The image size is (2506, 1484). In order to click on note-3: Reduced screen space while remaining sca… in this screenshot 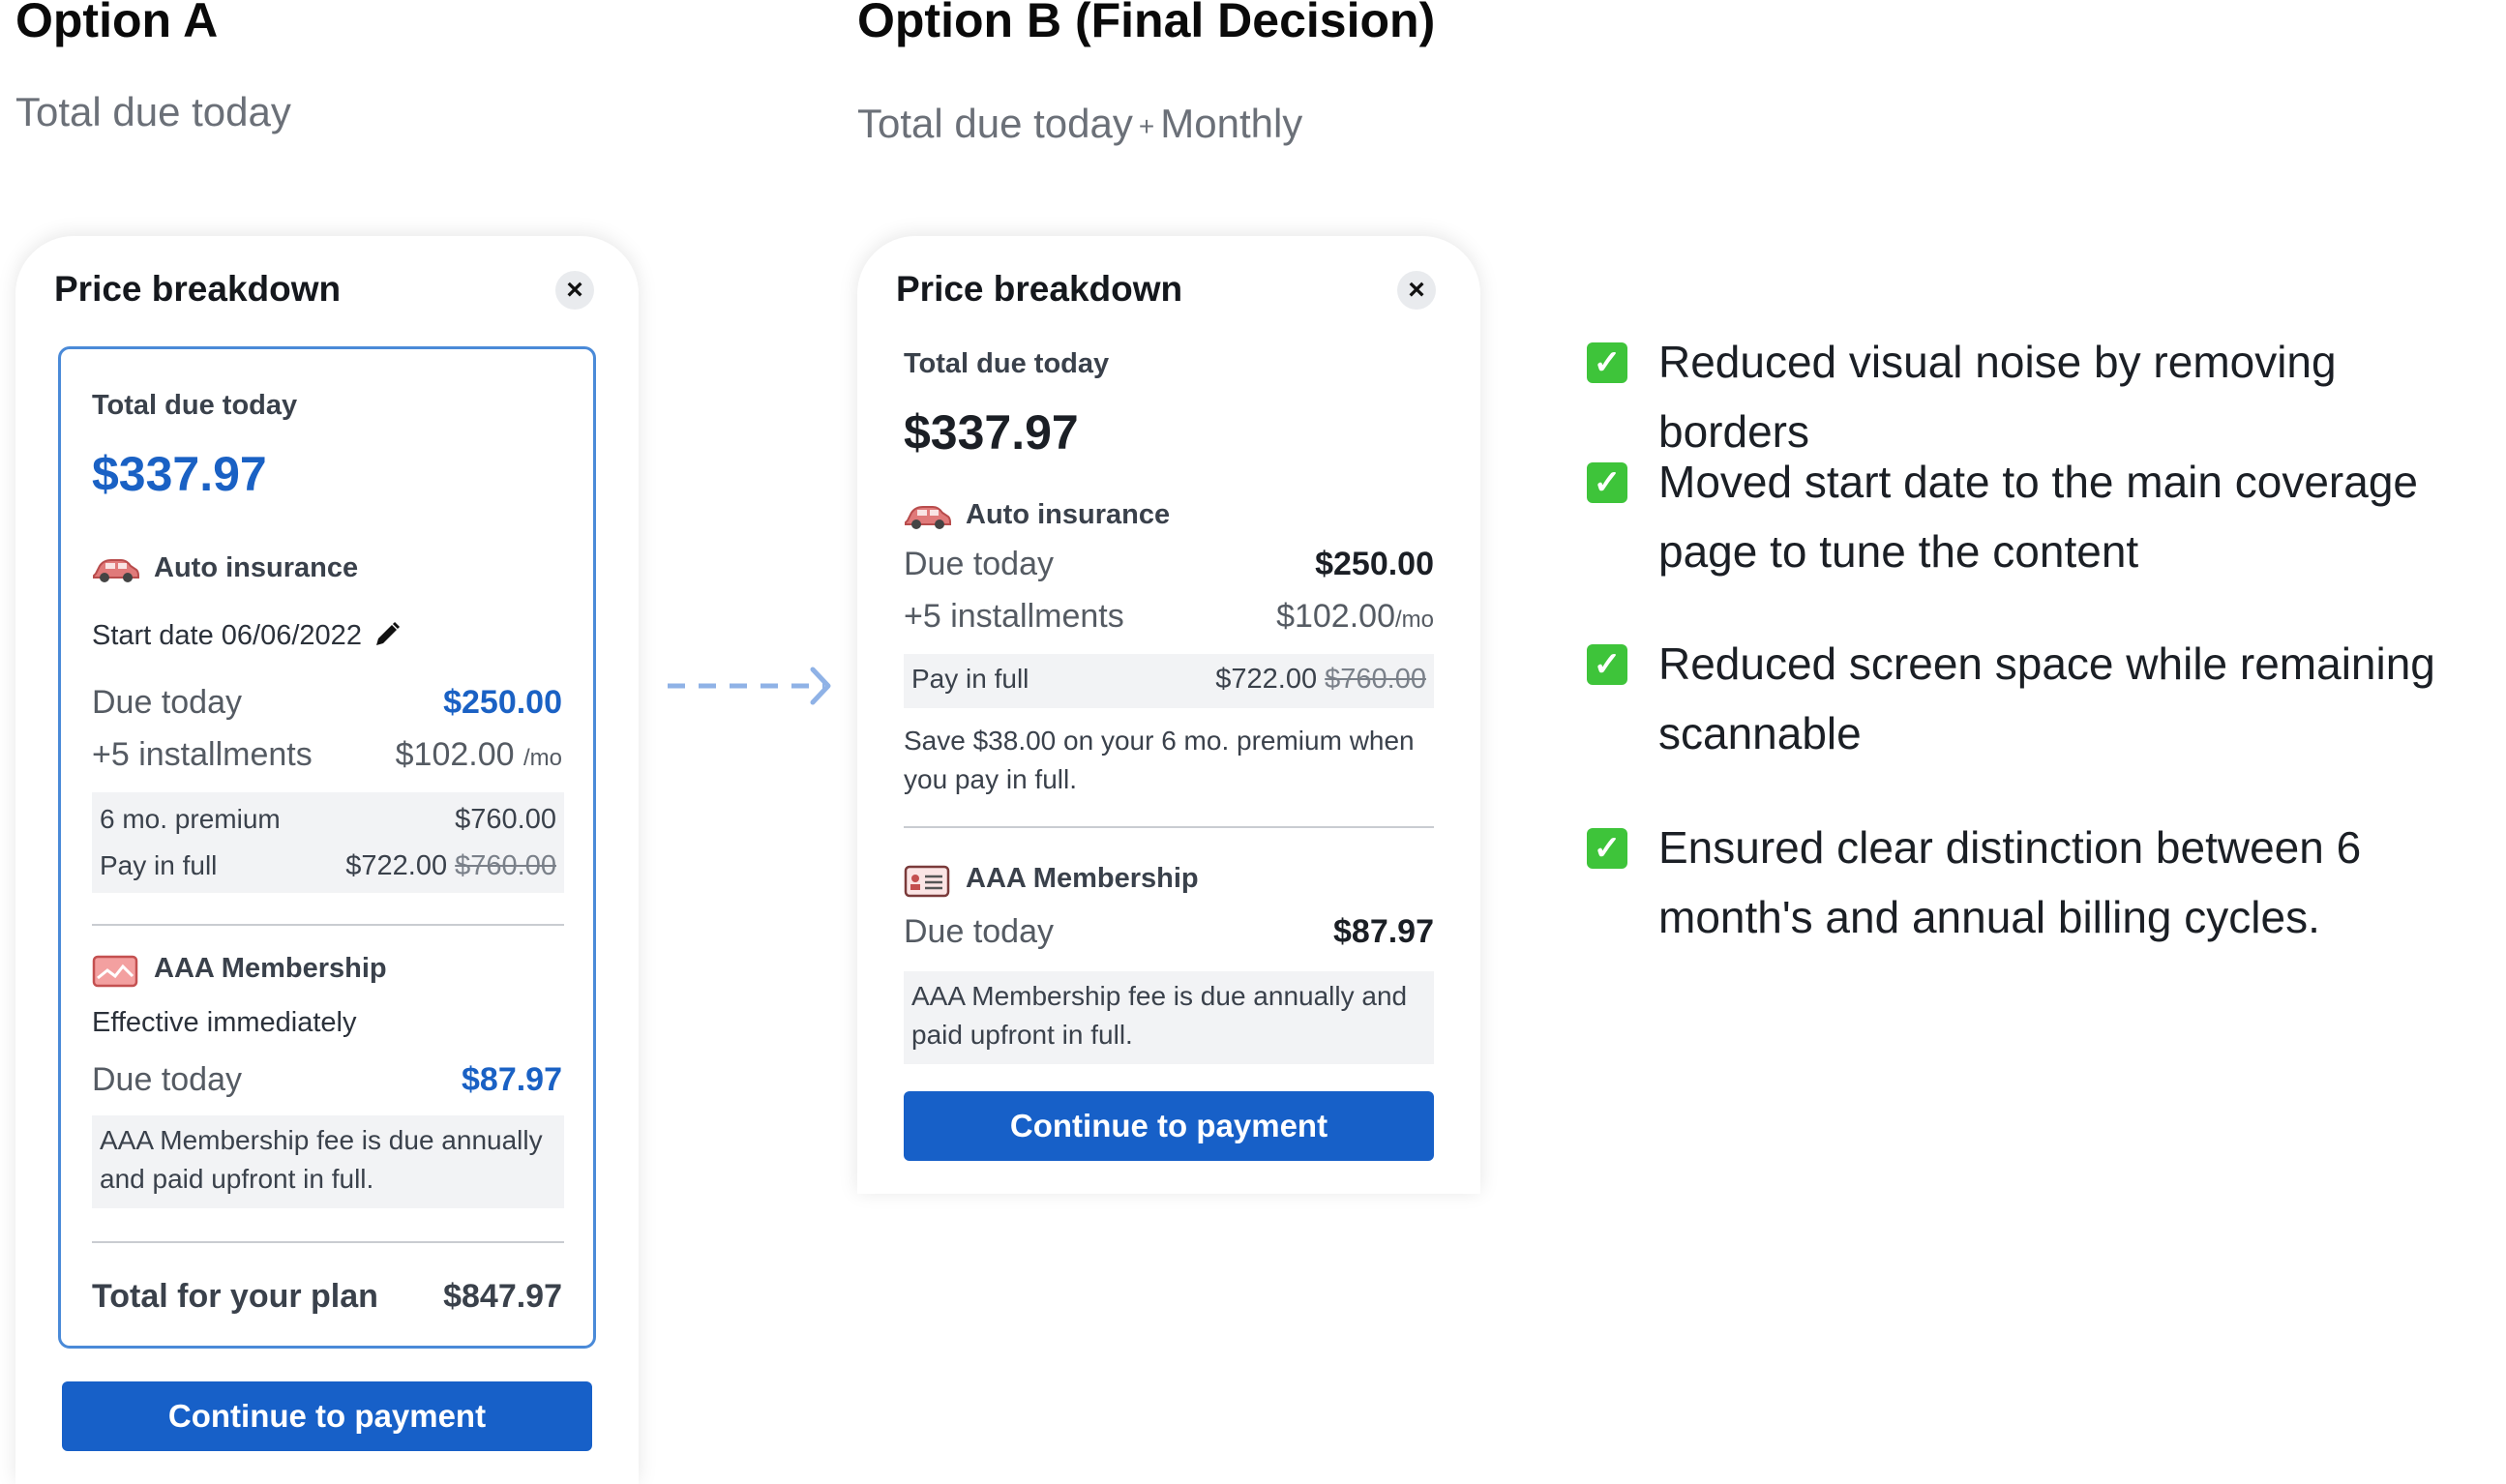, I will do `click(2046, 698)`.